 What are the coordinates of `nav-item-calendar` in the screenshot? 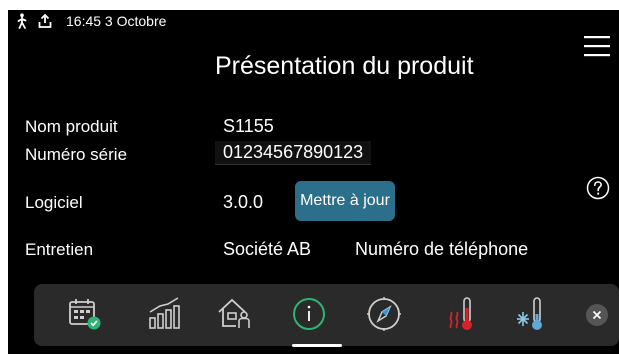 It's located at (84, 314).